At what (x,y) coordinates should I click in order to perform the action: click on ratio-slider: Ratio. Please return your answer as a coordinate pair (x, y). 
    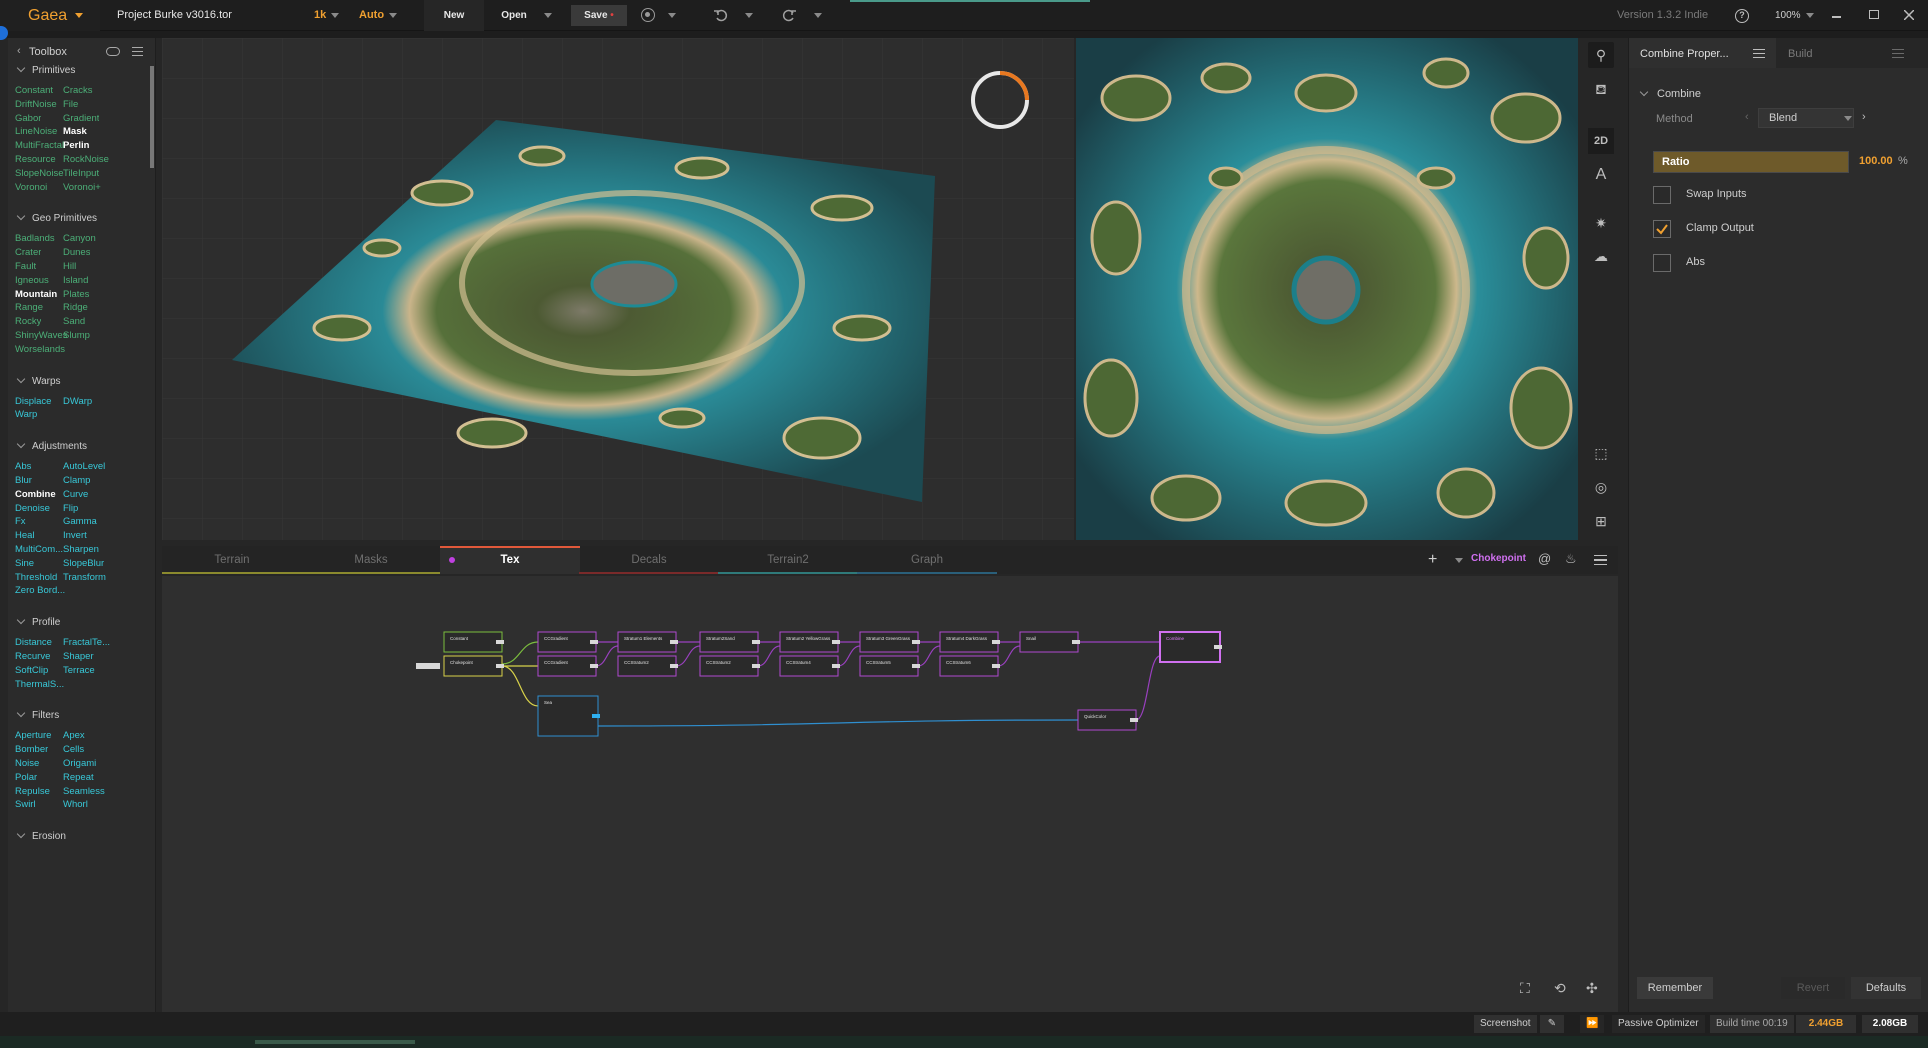
    Looking at the image, I should click on (1751, 162).